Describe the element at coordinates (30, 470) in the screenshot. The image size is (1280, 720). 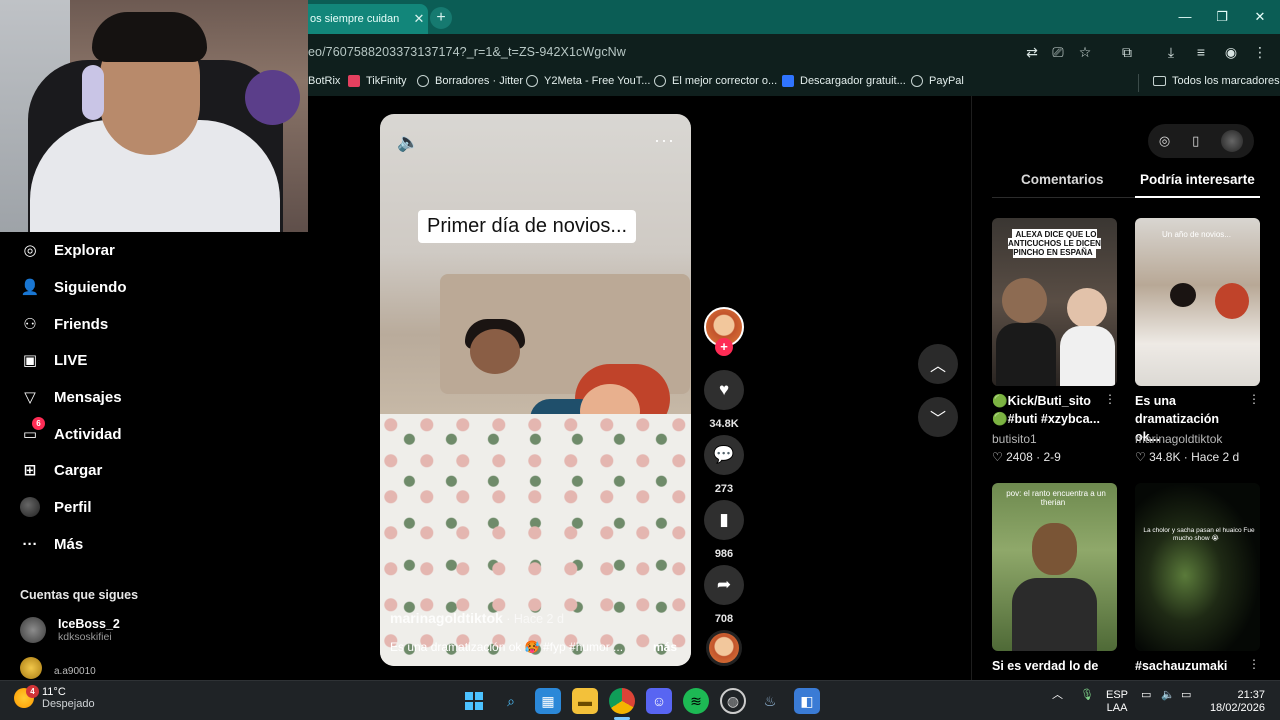
I see `upload-plus-icon: ⊞` at that location.